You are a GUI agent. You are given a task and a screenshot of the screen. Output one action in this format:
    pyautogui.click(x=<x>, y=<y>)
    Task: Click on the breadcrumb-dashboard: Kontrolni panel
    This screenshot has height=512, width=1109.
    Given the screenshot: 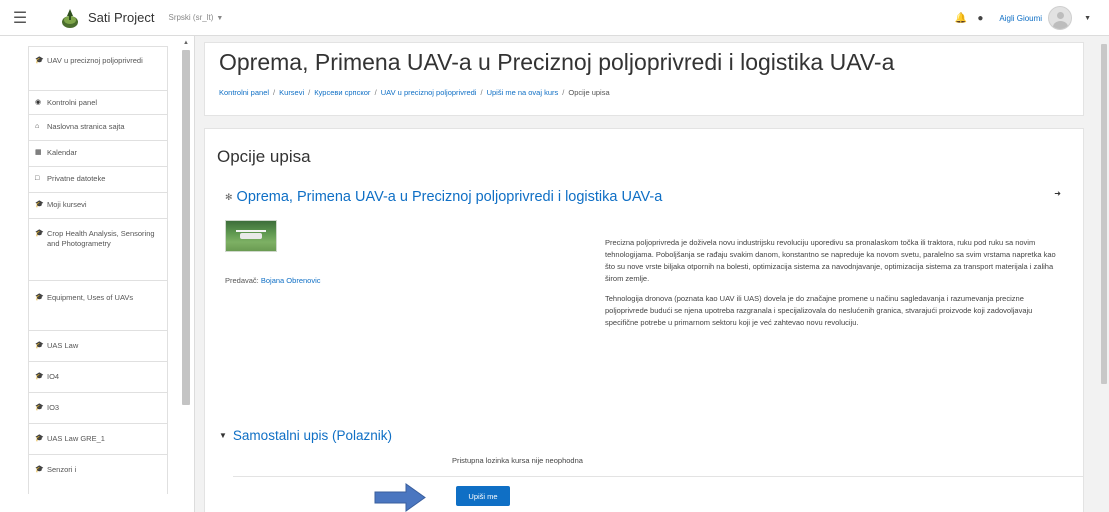 What is the action you would take?
    pyautogui.click(x=244, y=92)
    